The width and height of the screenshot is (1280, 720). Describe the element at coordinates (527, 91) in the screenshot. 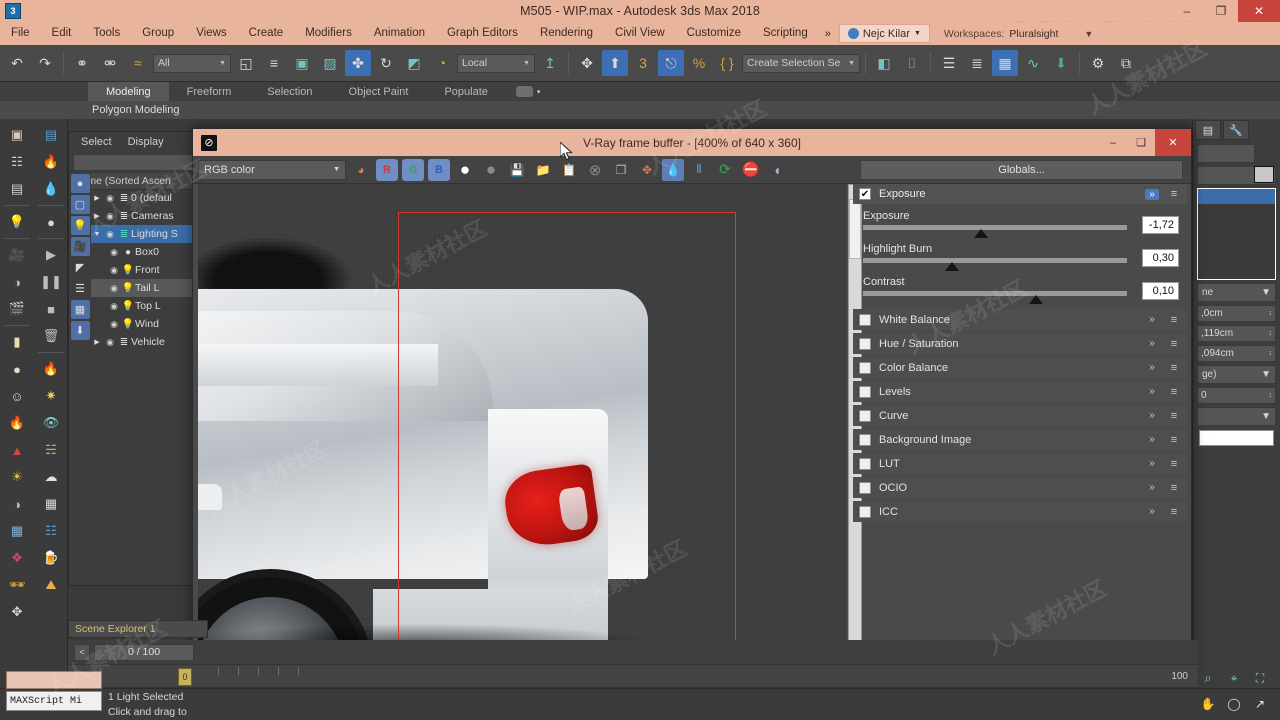

I see `ribbon-overflow-dropdown: ▾` at that location.